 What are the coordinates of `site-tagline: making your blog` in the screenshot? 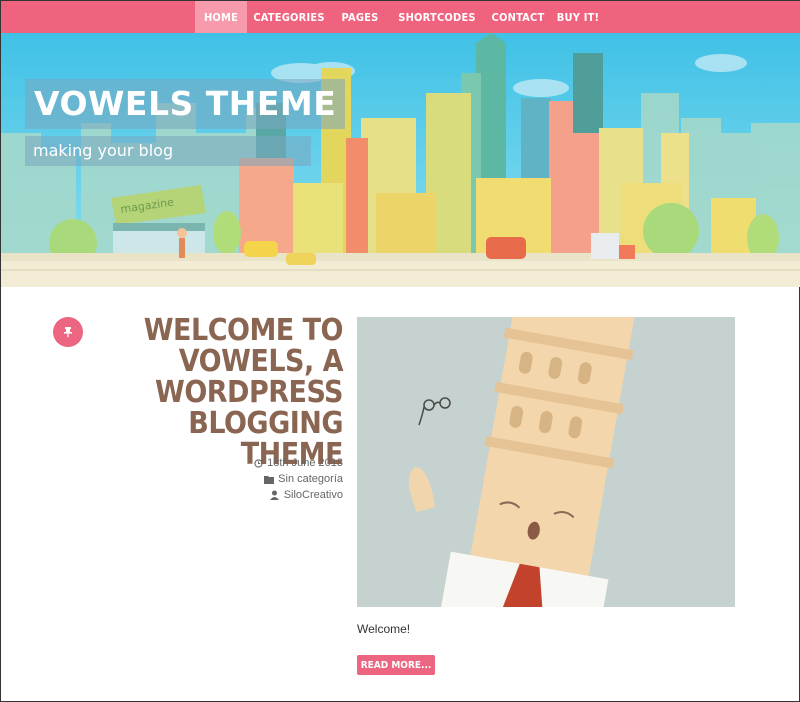 It's located at (168, 151).